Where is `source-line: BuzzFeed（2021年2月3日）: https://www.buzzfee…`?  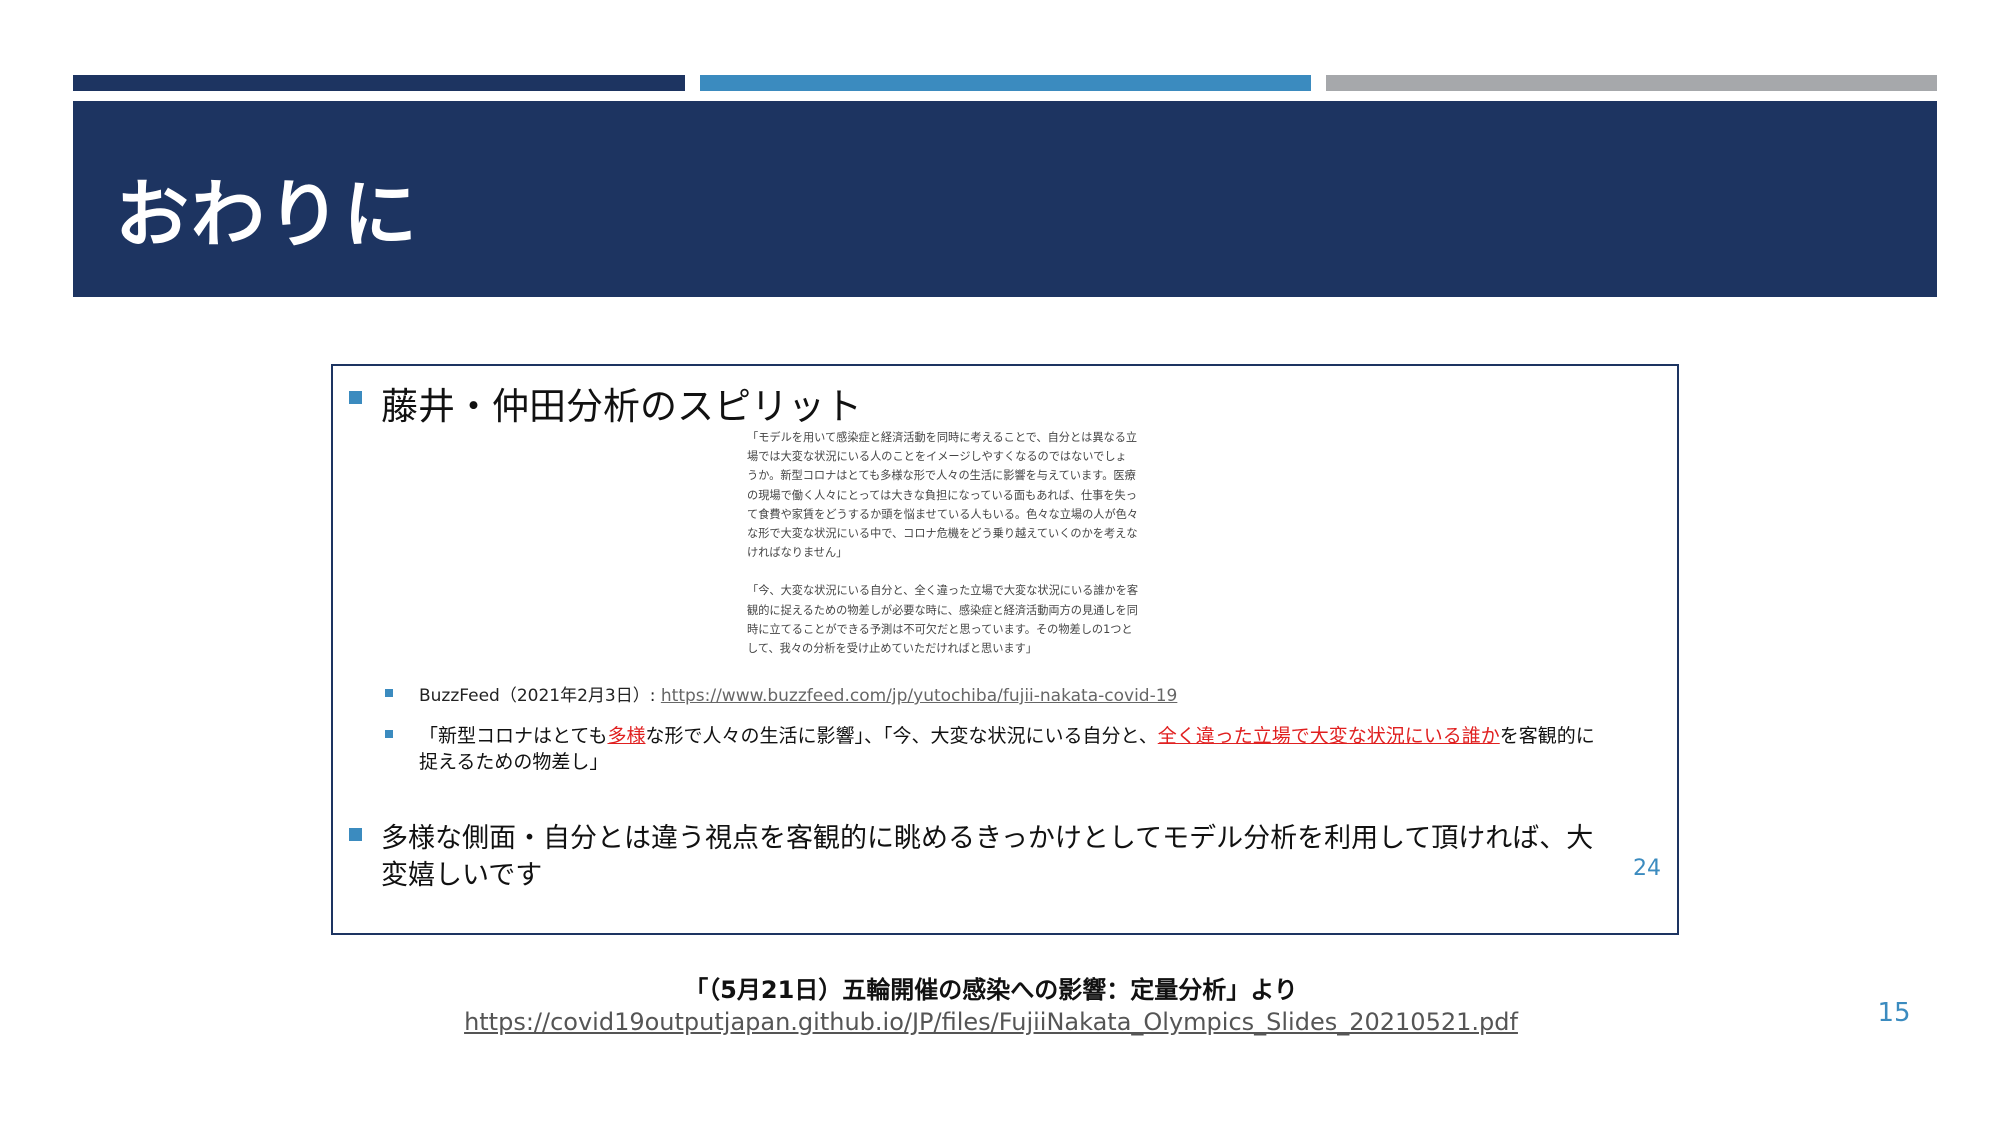
source-line: BuzzFeed（2021年2月3日）: https://www.buzzfee… is located at coordinates (798, 693).